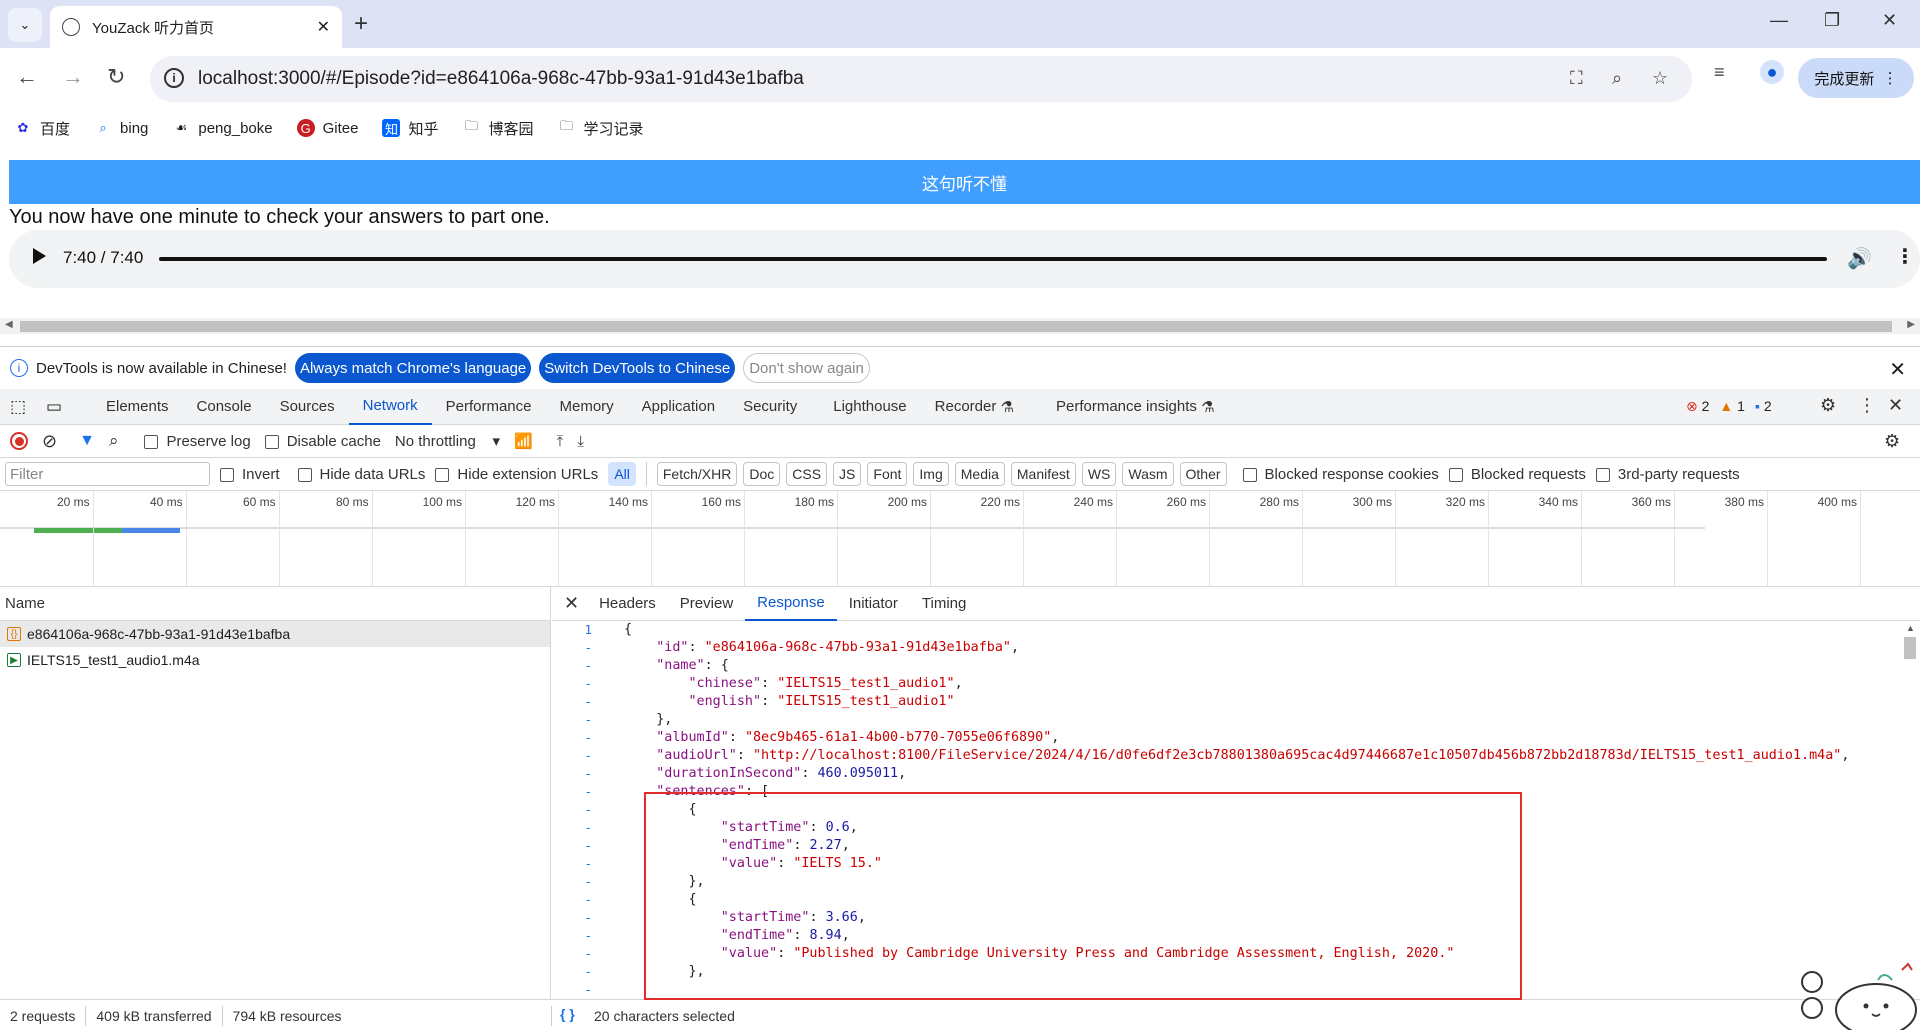 The image size is (1920, 1031). Describe the element at coordinates (637, 368) in the screenshot. I see `switch-chinese-button: Switch DevTools to Chinese` at that location.